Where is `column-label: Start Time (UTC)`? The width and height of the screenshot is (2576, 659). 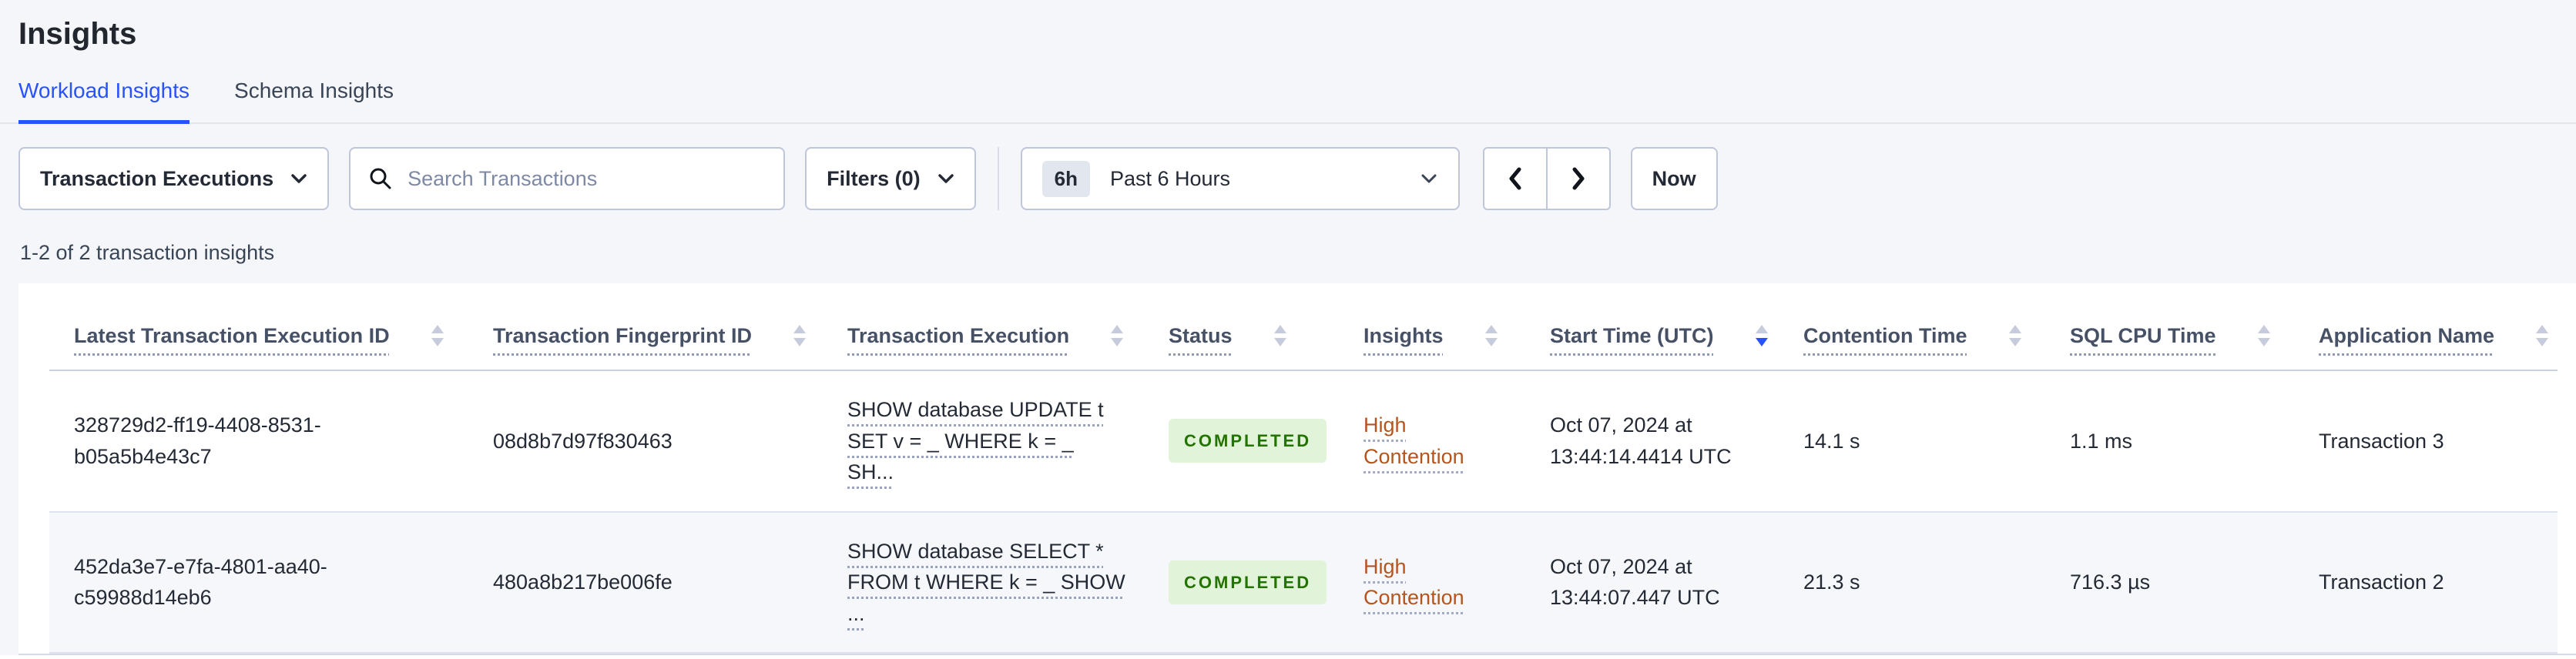
column-label: Start Time (UTC) is located at coordinates (1632, 335).